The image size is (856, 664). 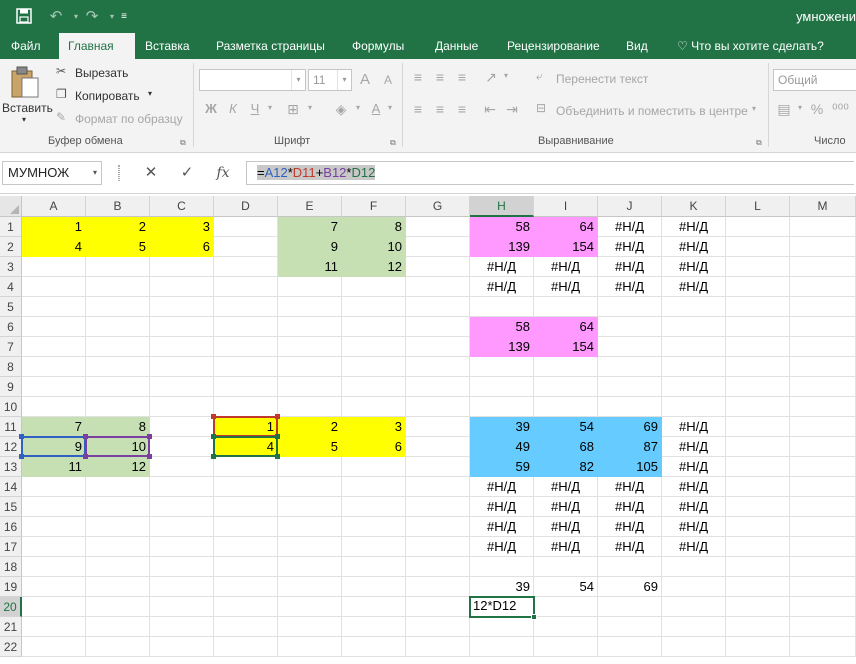 I want to click on tab-page-layout: Разметка страницы, so click(x=270, y=46).